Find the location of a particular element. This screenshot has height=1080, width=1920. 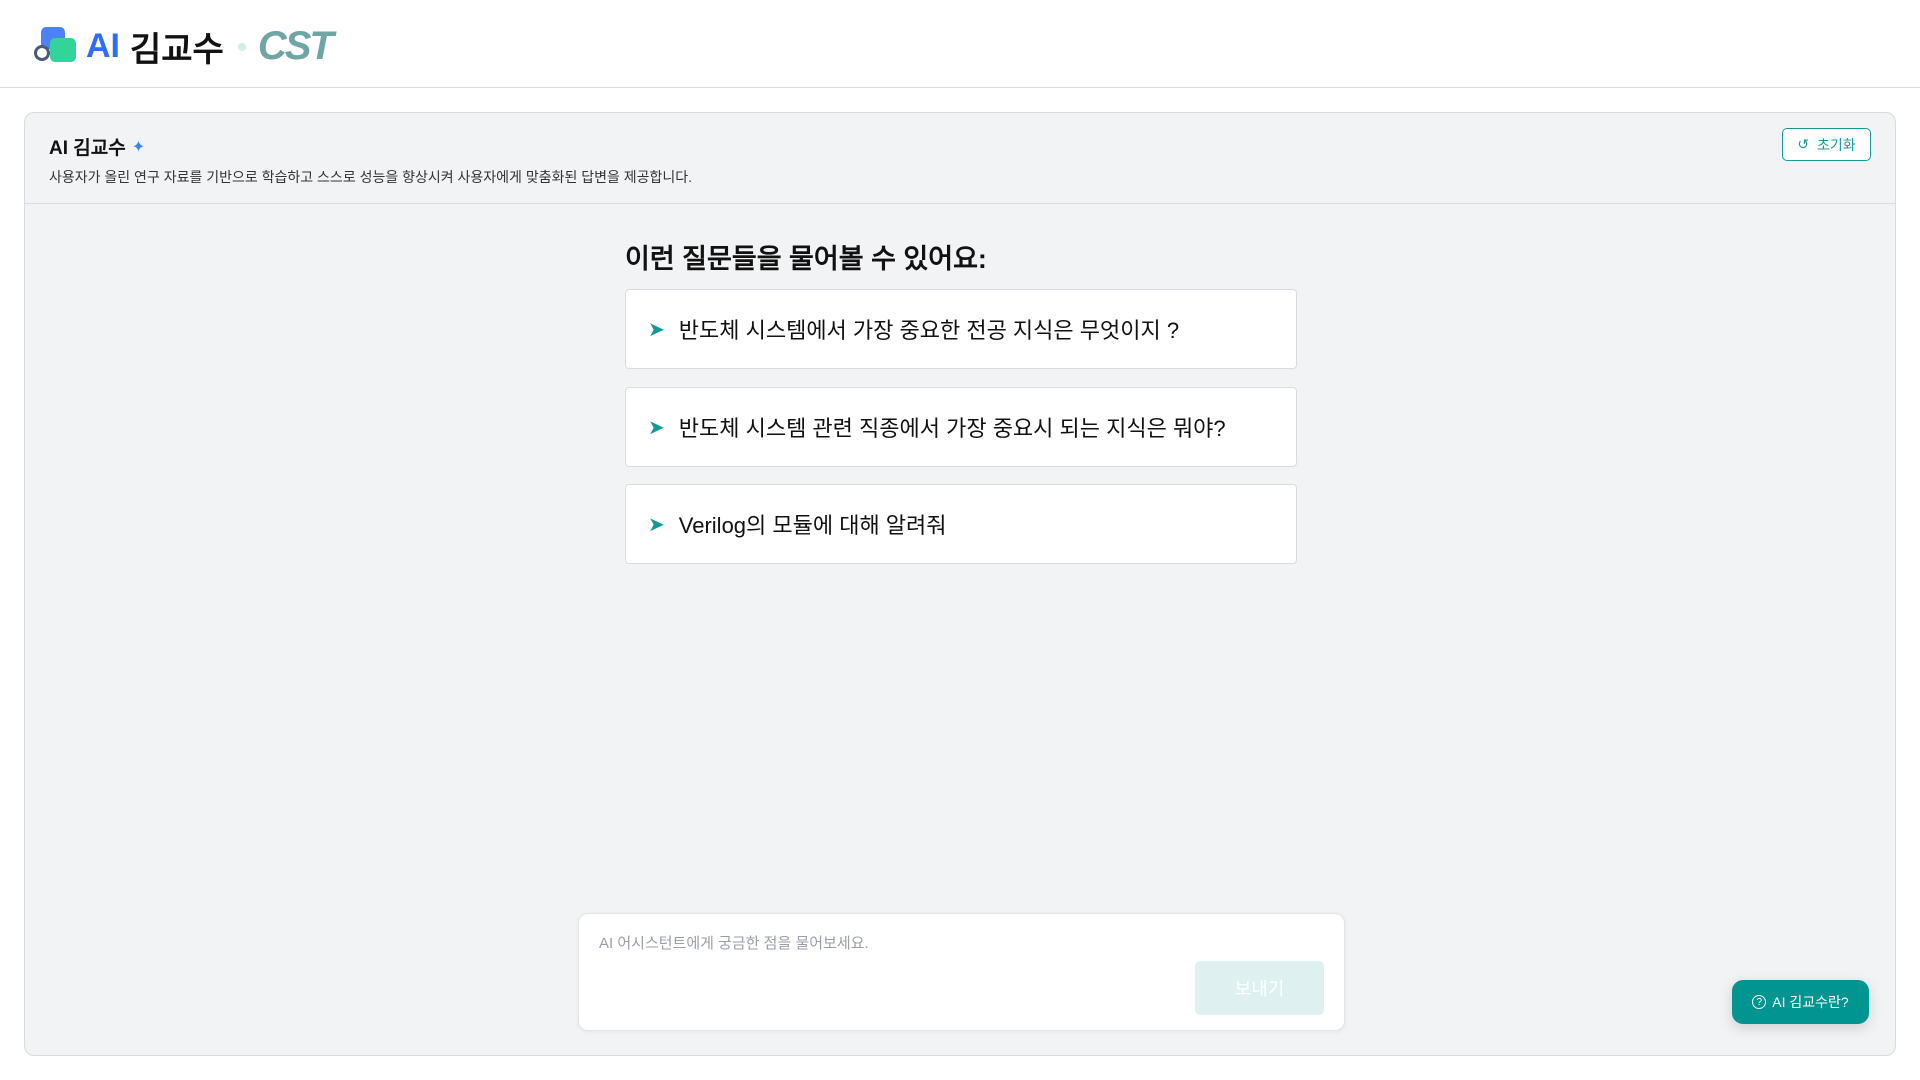

about-button: ? AI 김교수란? is located at coordinates (1800, 1002).